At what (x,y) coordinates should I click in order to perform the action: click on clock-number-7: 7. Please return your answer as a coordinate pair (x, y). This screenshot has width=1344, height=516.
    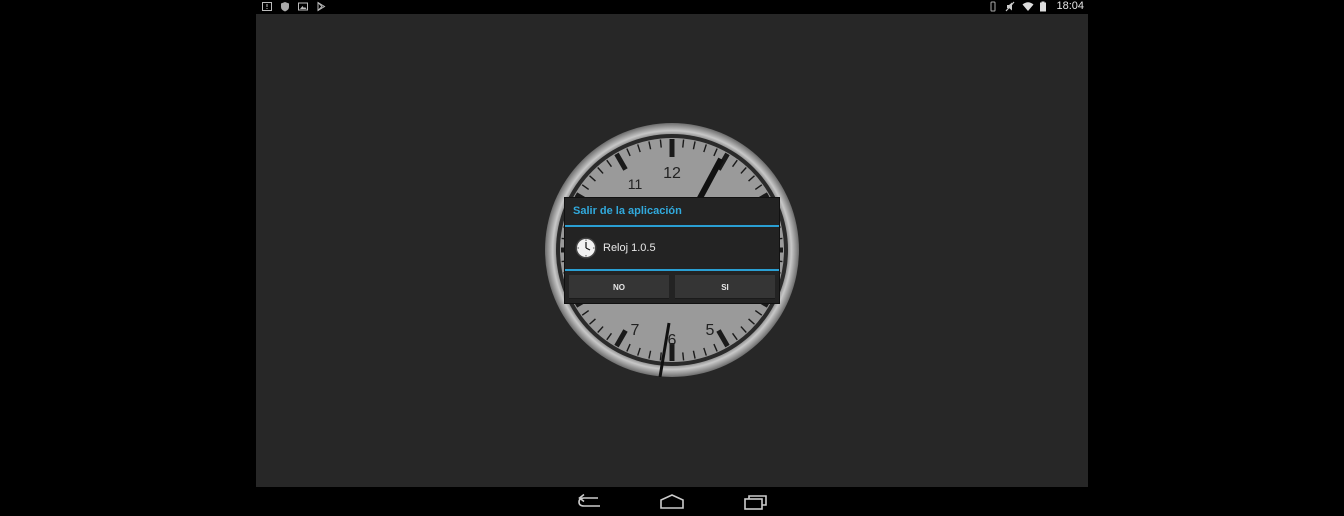
    Looking at the image, I should click on (635, 330).